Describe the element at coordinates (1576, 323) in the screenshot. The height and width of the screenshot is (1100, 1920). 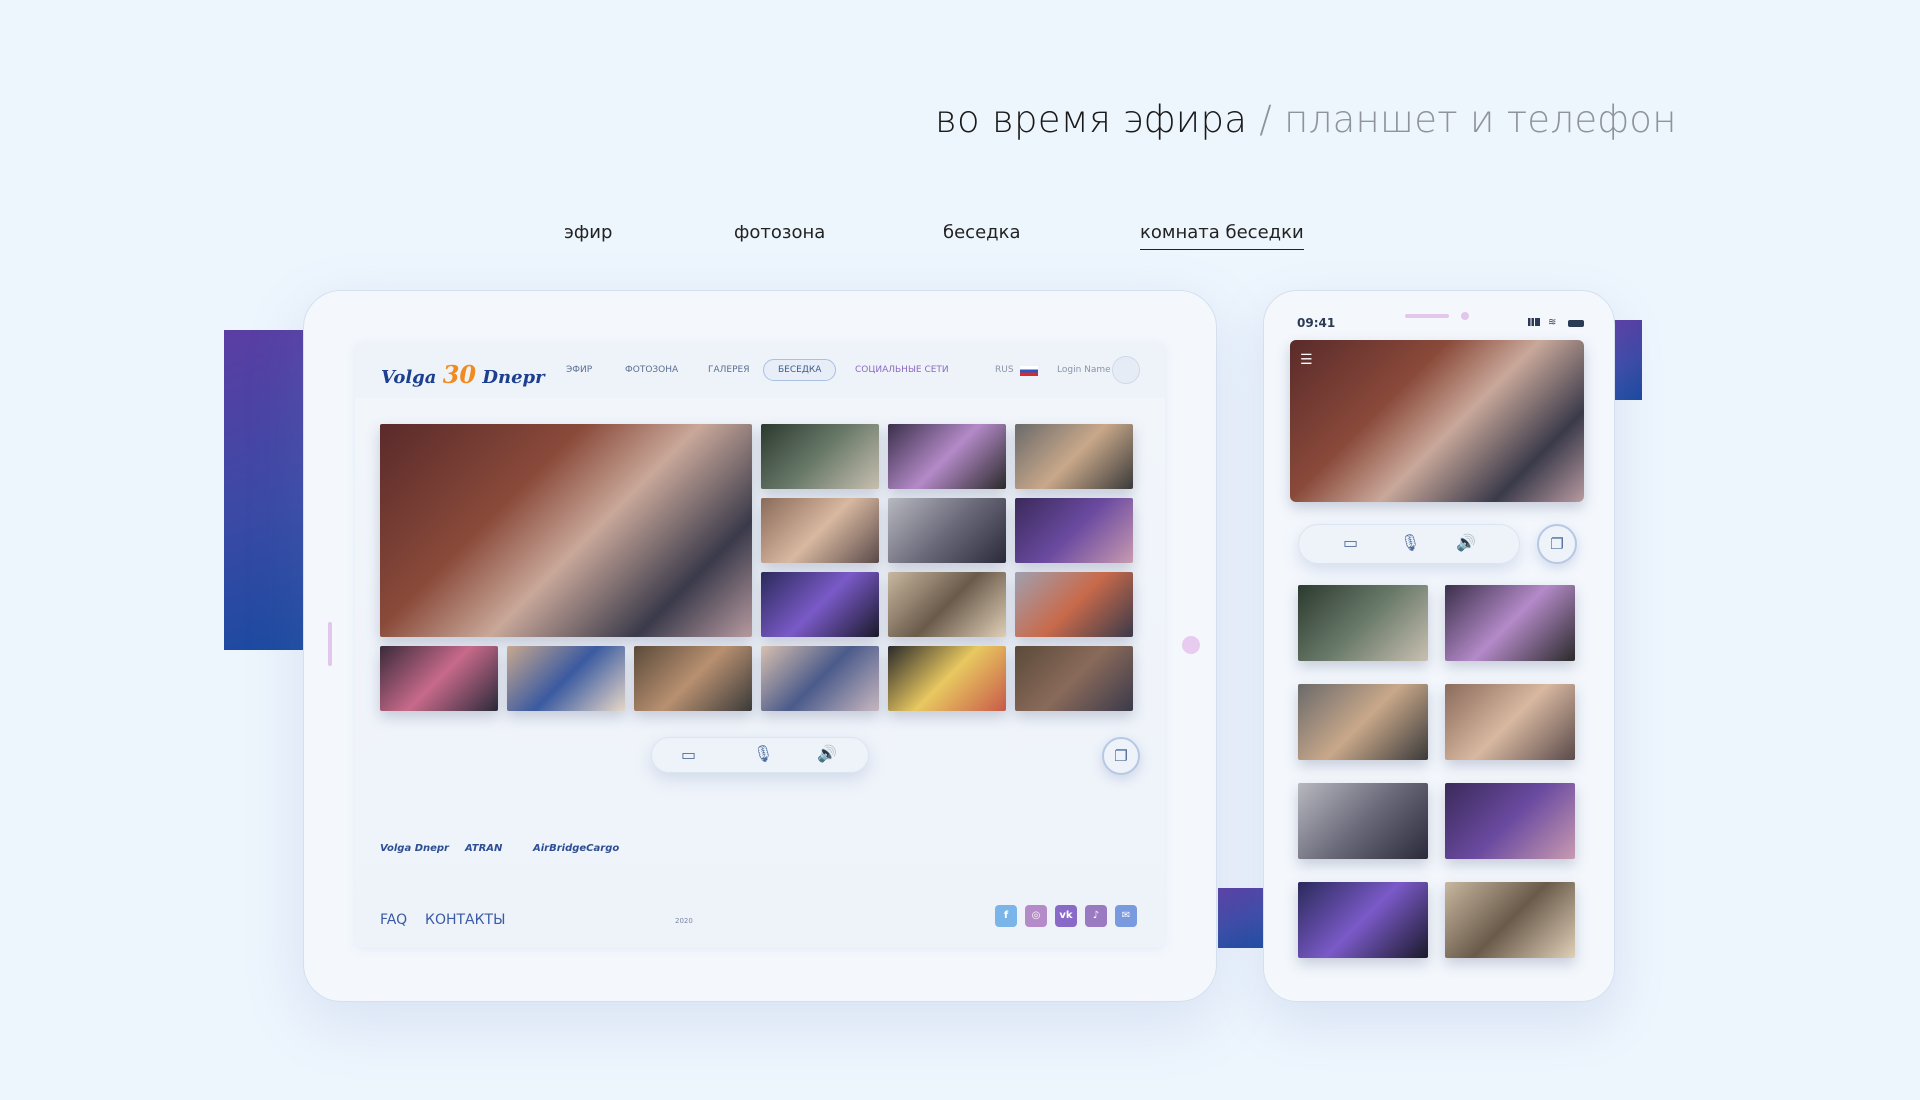
I see `battery-icon` at that location.